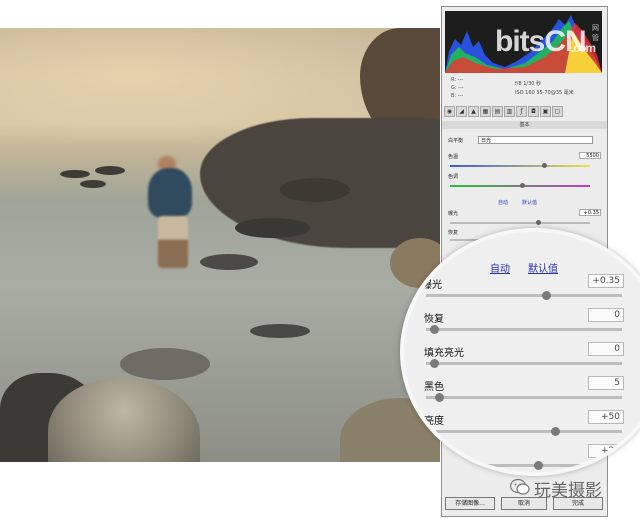 The image size is (640, 519). I want to click on default-link-small: 默认值, so click(529, 202).